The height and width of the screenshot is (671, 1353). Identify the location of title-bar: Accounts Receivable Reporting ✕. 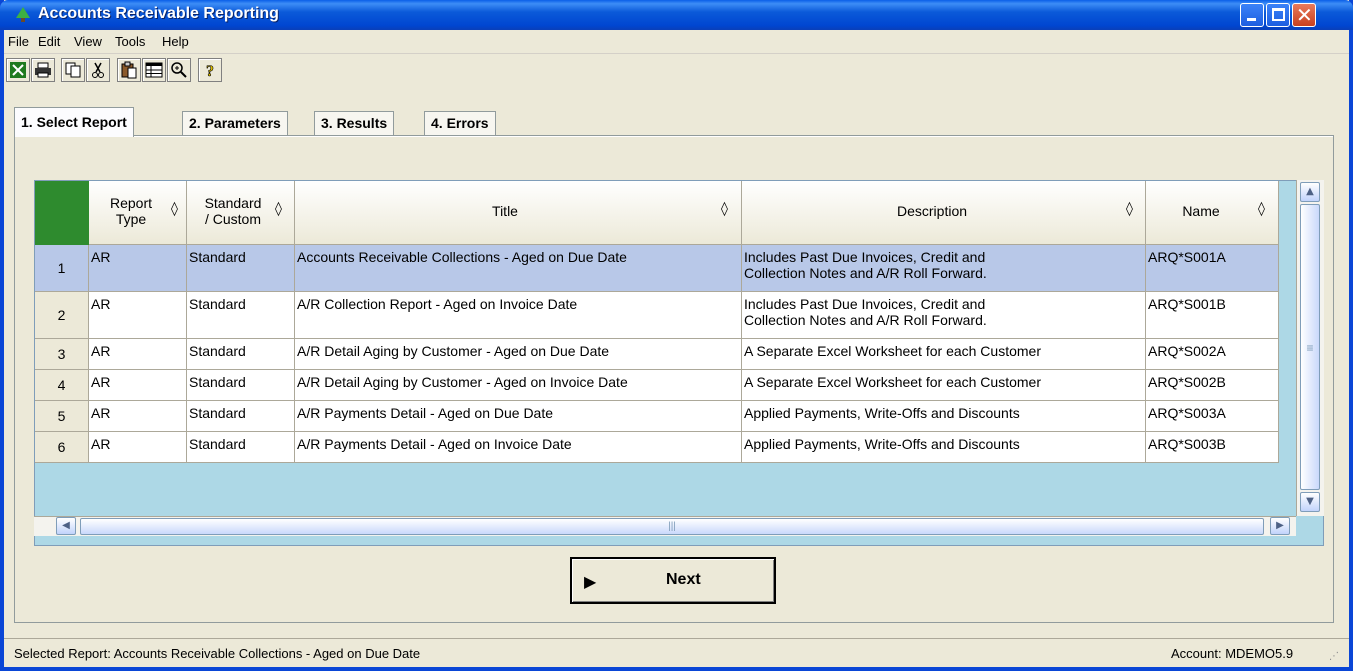
(676, 15).